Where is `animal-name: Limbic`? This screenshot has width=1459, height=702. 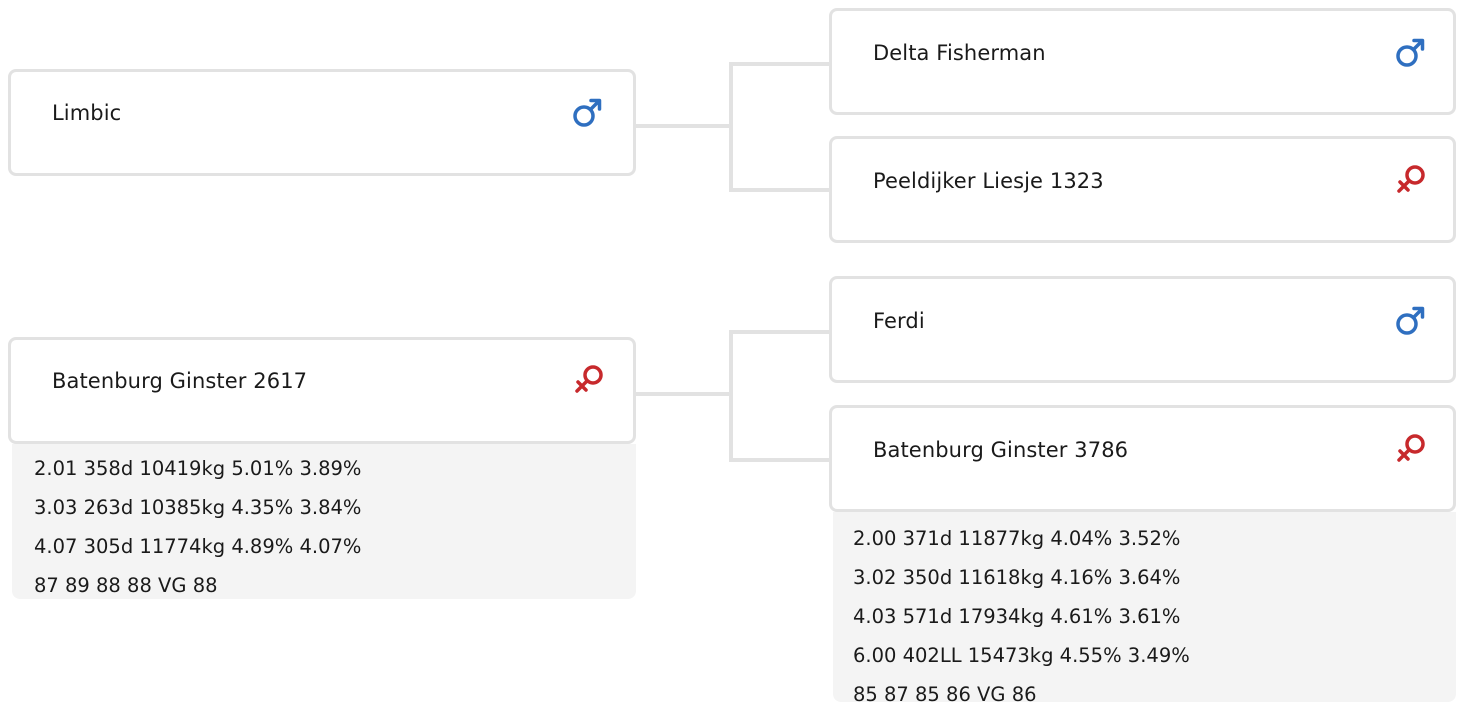 animal-name: Limbic is located at coordinates (87, 113).